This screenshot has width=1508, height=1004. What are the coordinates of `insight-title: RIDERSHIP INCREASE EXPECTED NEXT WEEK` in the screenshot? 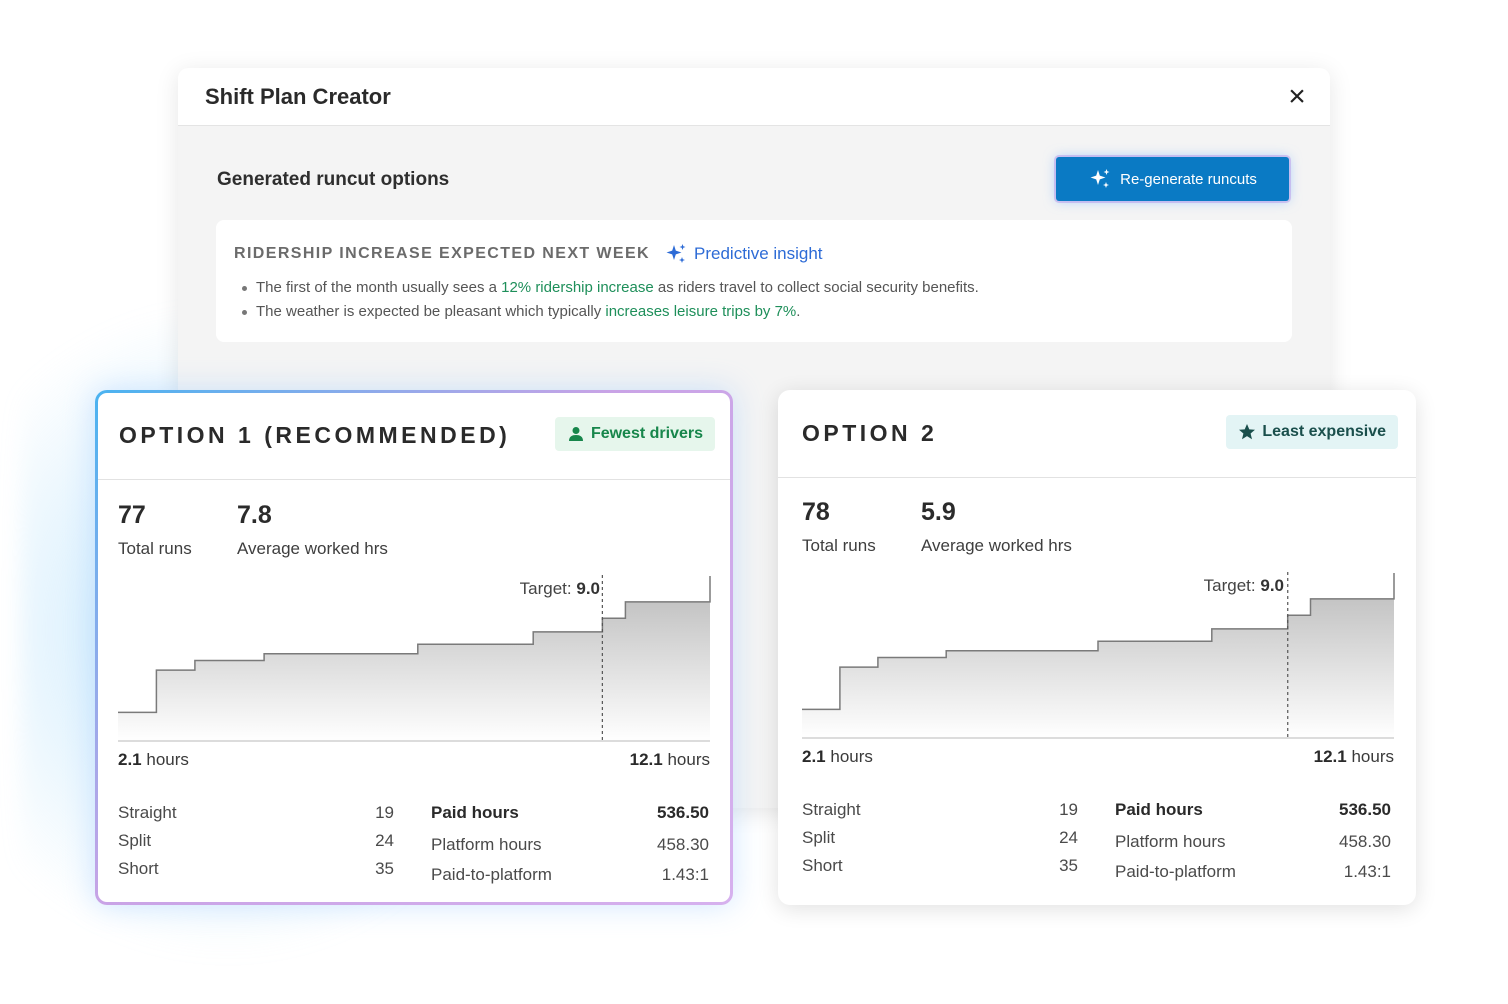 It's located at (442, 253).